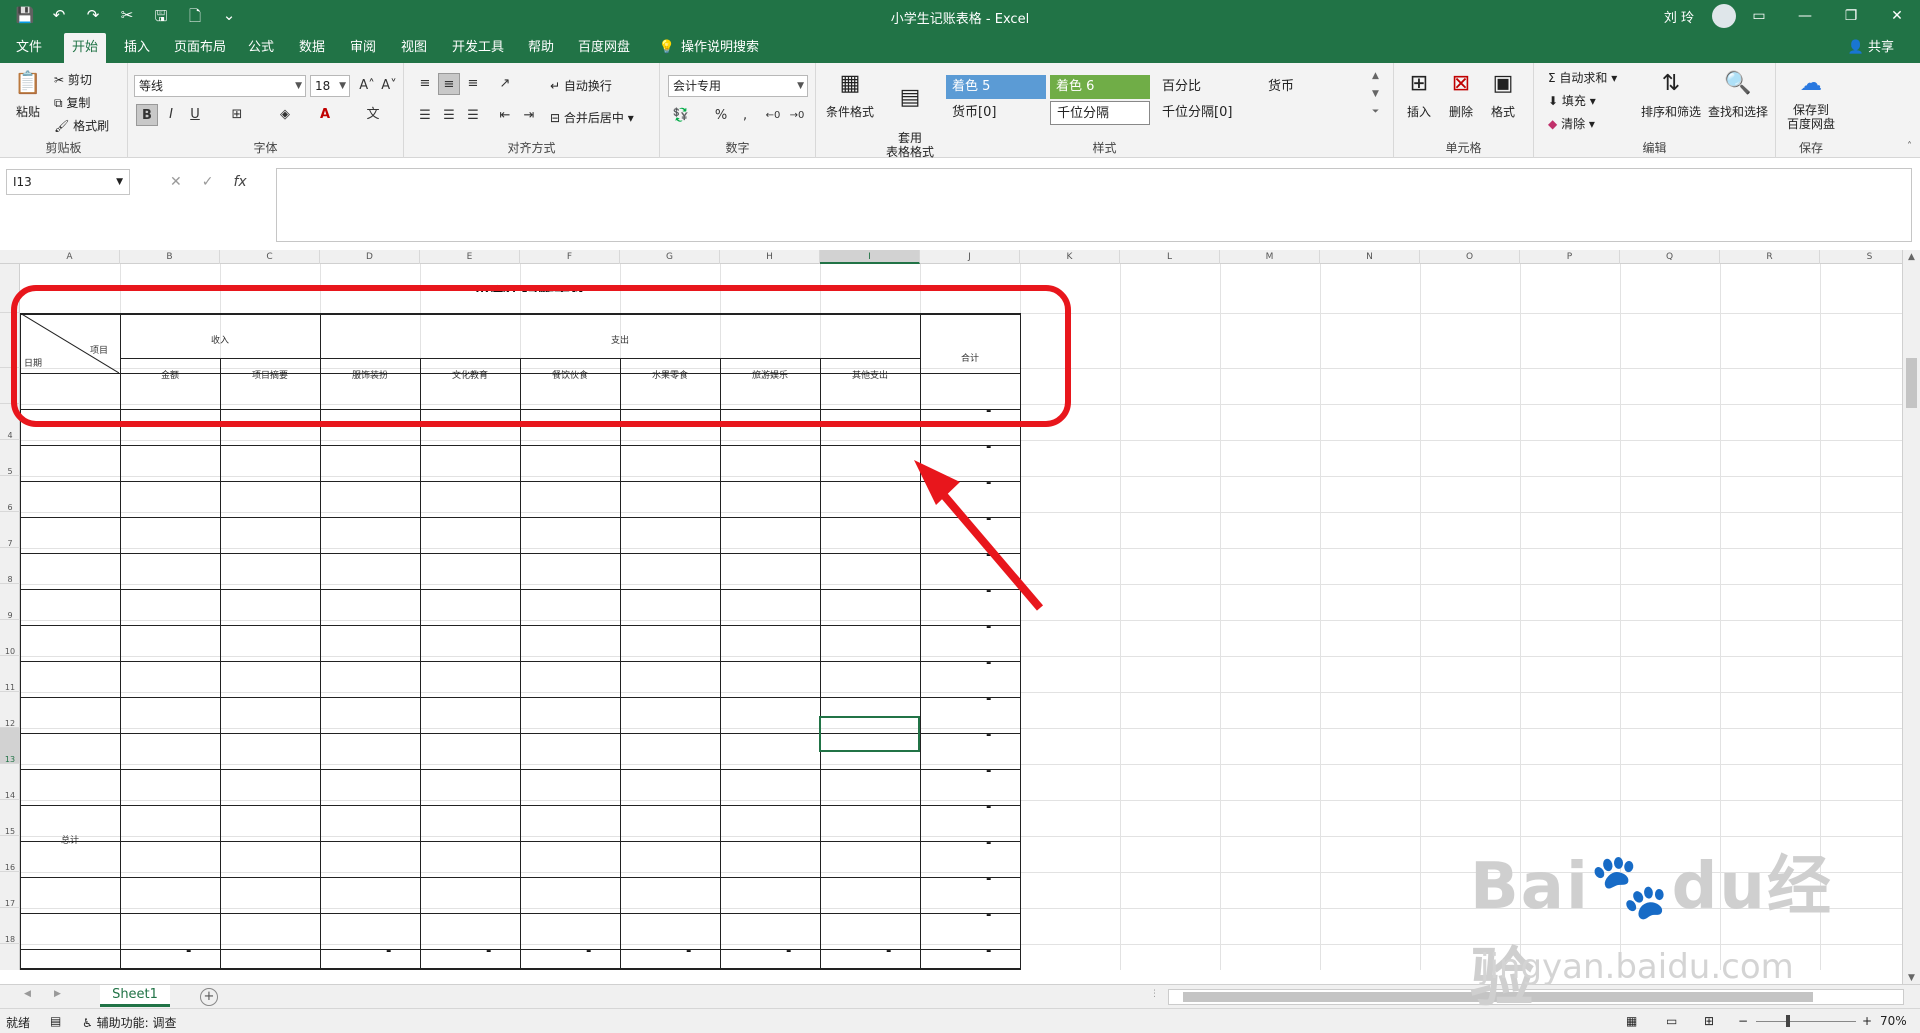 The image size is (1920, 1033). Describe the element at coordinates (1375, 94) in the screenshot. I see `styles-scroll-down-icon: ▼` at that location.